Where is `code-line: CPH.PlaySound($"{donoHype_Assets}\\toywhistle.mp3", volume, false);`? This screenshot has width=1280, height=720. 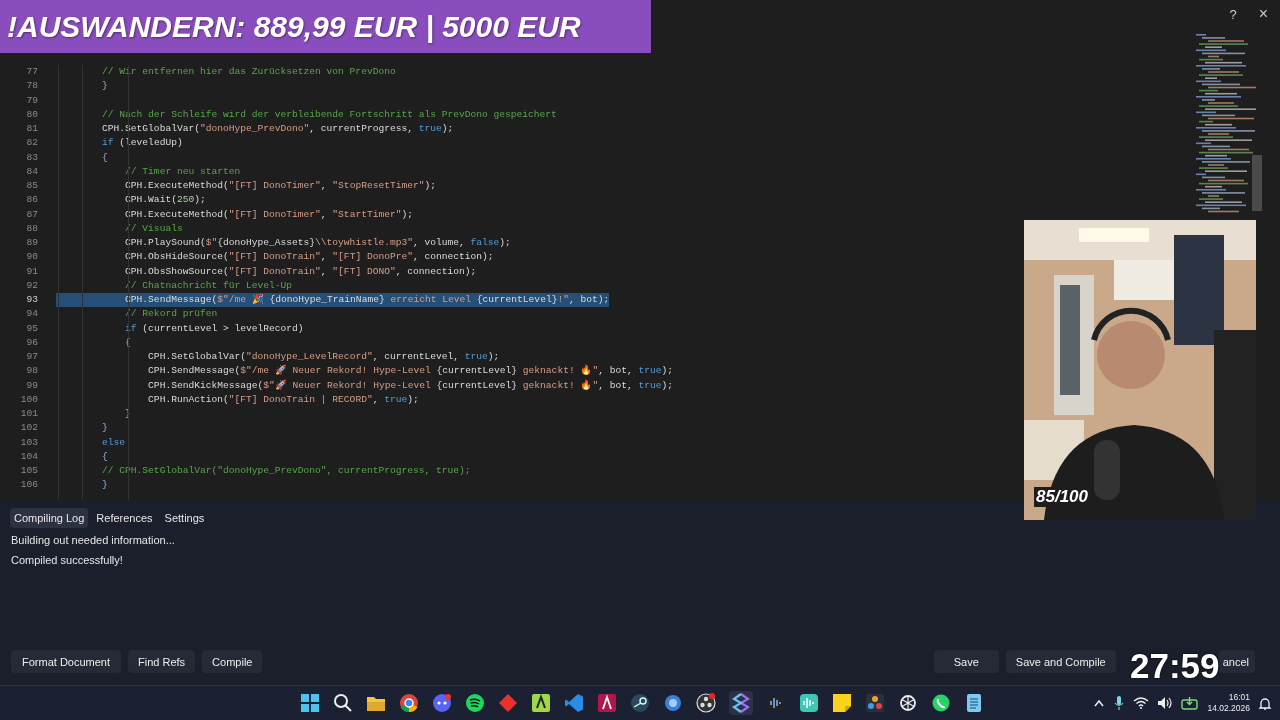 code-line: CPH.PlaySound($"{donoHype_Assets}\\toywhistle.mp3", volume, false); is located at coordinates (283, 243).